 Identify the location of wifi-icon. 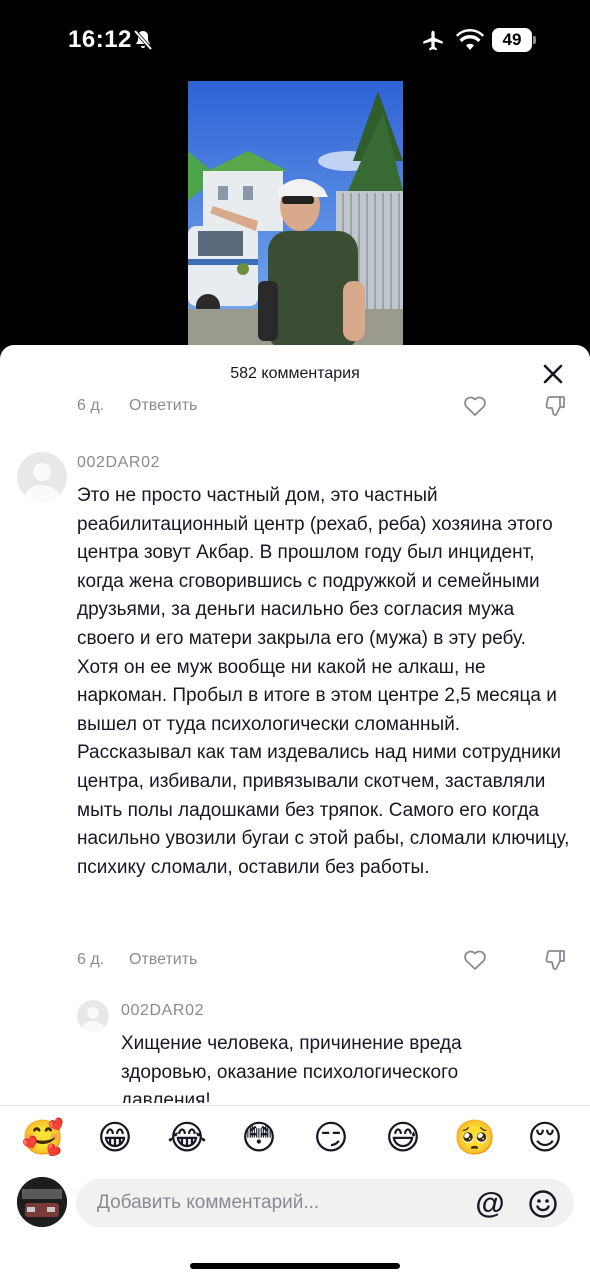
(470, 39).